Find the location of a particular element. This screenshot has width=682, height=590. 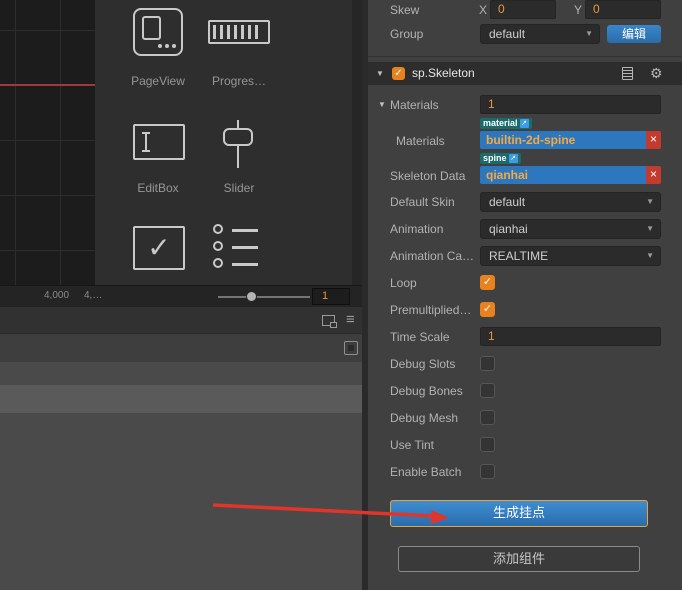

use-tint-label: Use Tint is located at coordinates (412, 445).